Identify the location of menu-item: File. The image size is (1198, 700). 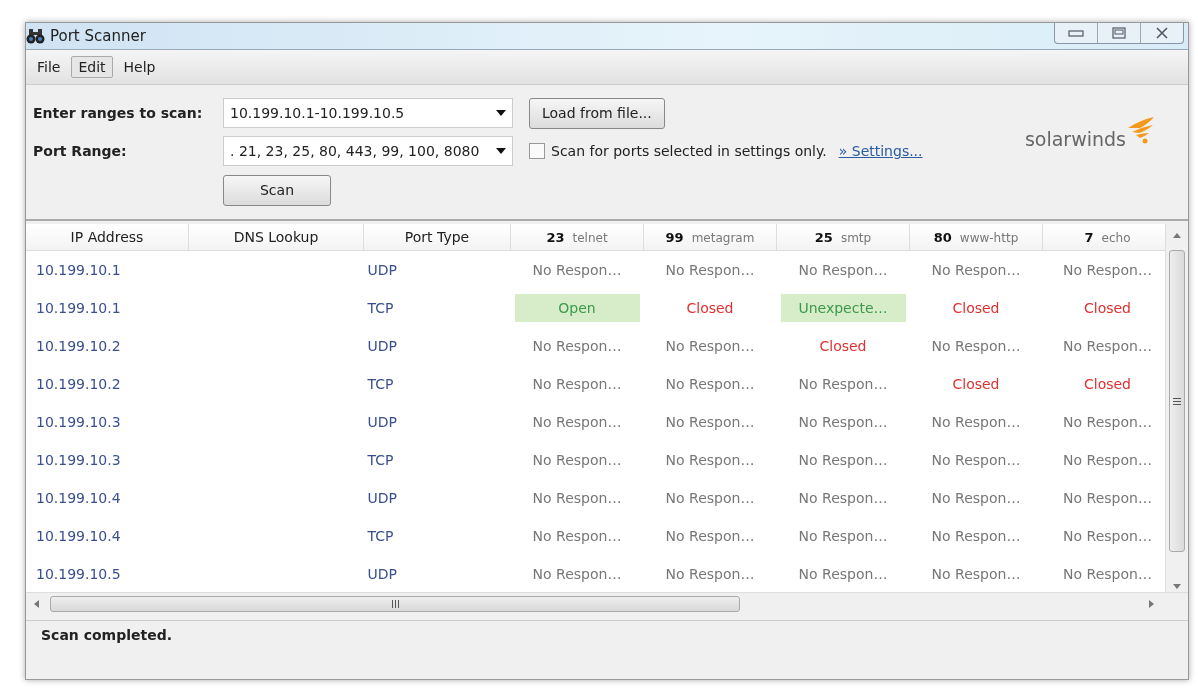
(49, 67).